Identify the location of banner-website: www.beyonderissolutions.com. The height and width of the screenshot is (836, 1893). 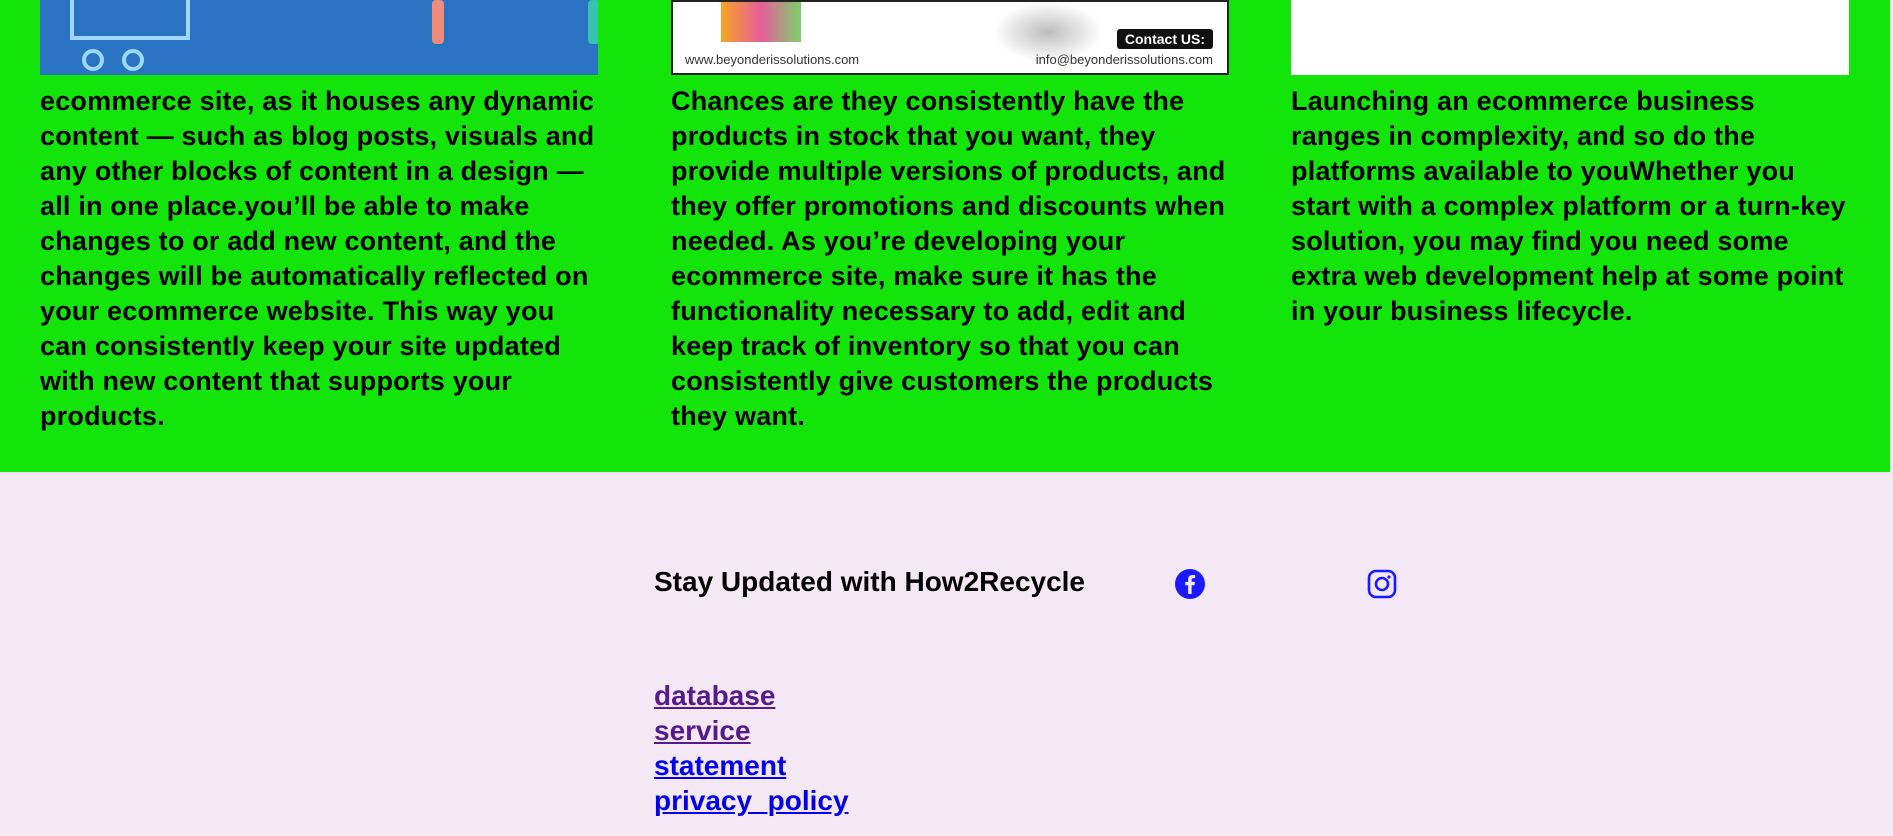
(772, 59).